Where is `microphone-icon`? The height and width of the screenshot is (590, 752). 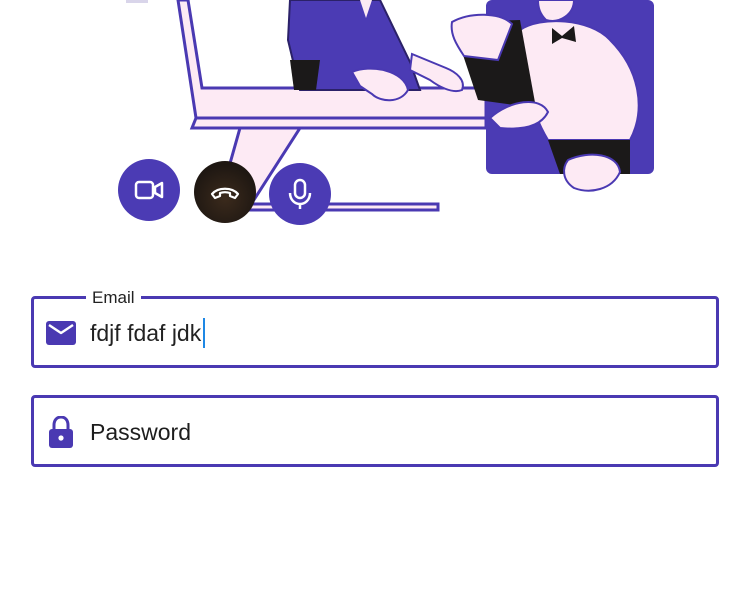
microphone-icon is located at coordinates (300, 194).